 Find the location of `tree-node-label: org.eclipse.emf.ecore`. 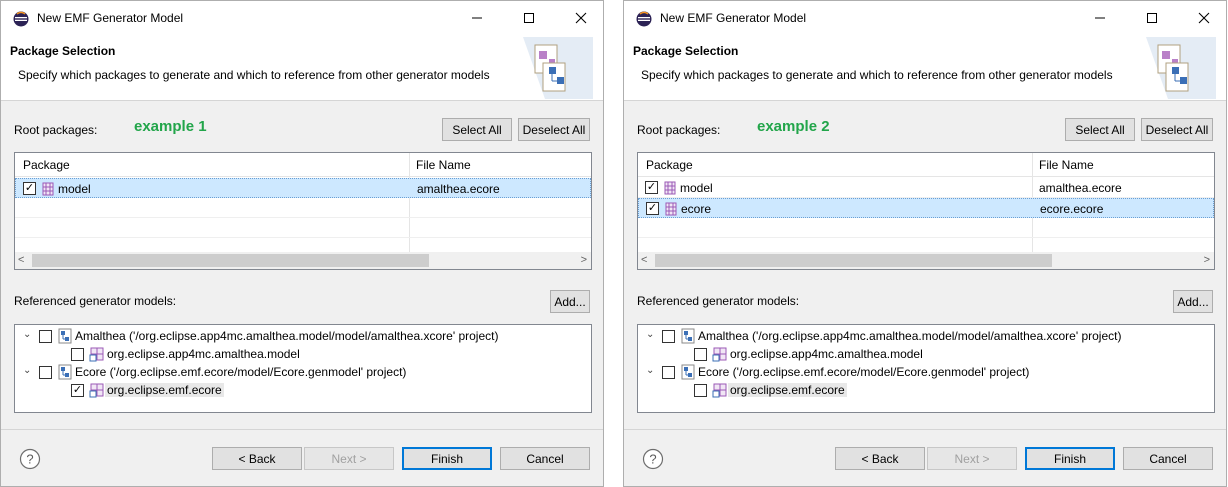

tree-node-label: org.eclipse.emf.ecore is located at coordinates (787, 390).